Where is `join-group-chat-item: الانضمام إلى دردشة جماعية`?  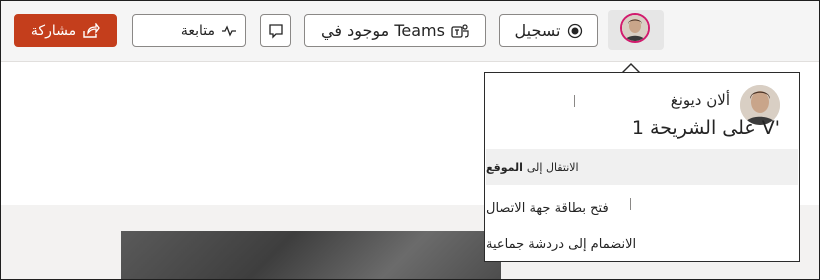 join-group-chat-item: الانضمام إلى دردشة جماعية is located at coordinates (642, 244).